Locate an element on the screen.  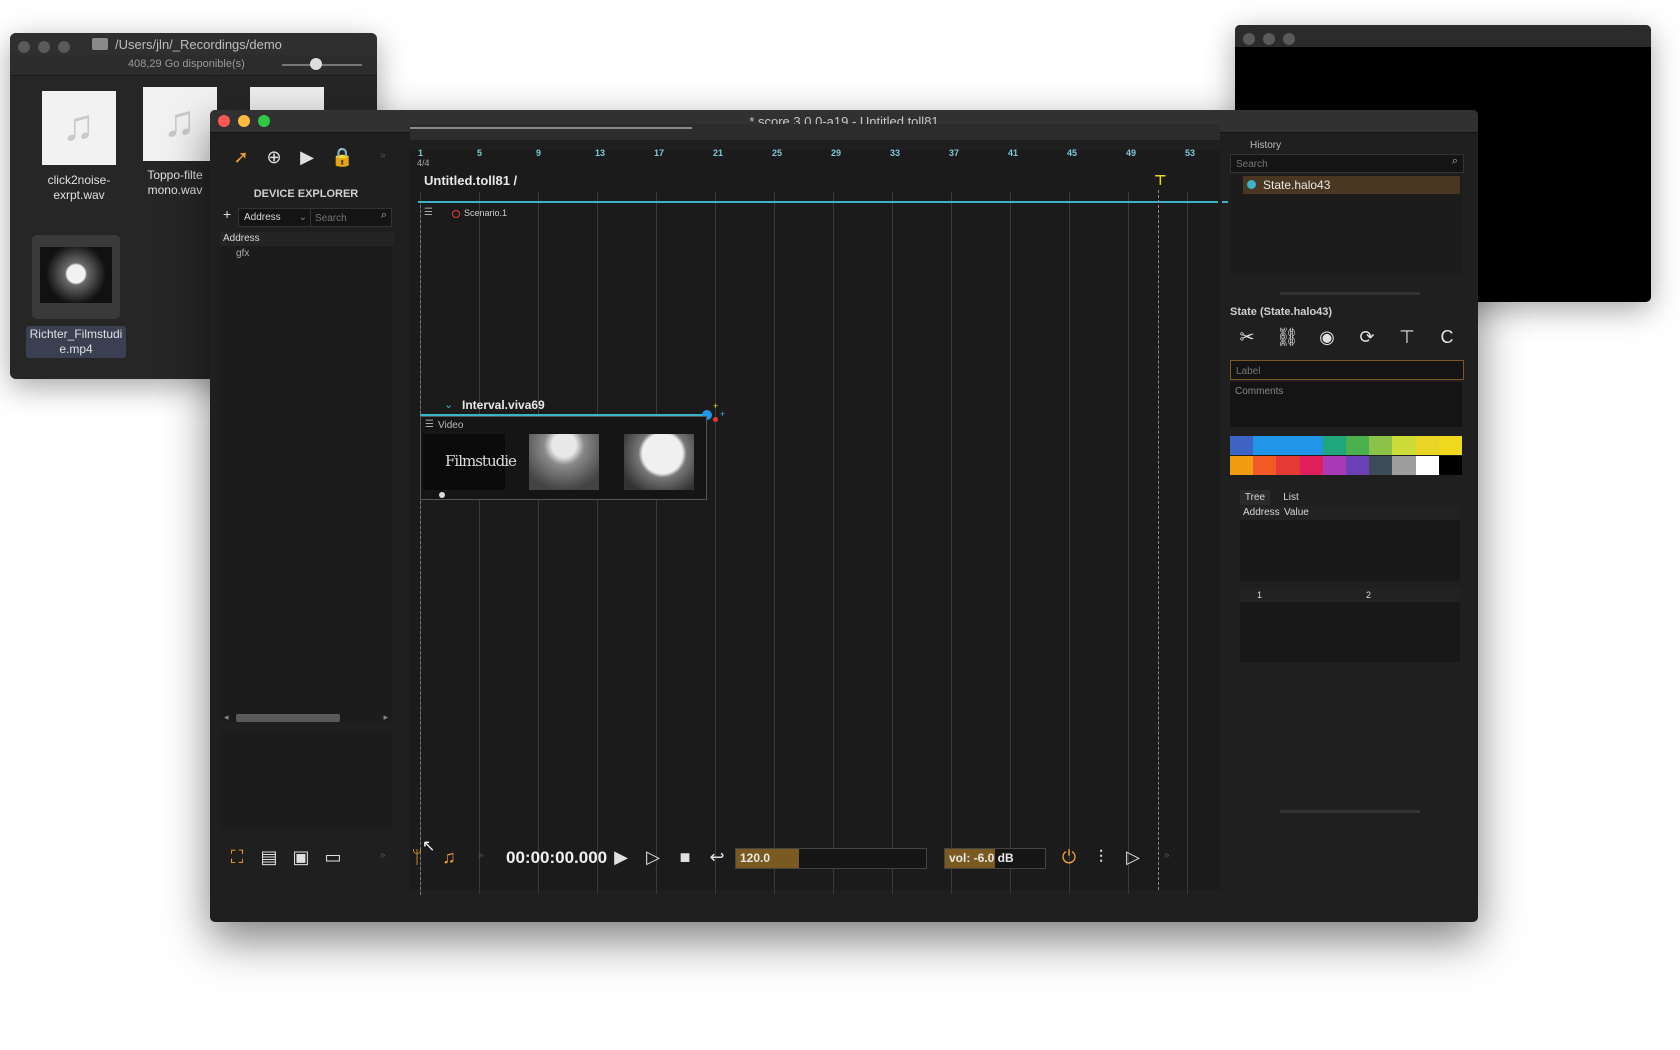
music-note-icon: ♫ is located at coordinates (449, 857).